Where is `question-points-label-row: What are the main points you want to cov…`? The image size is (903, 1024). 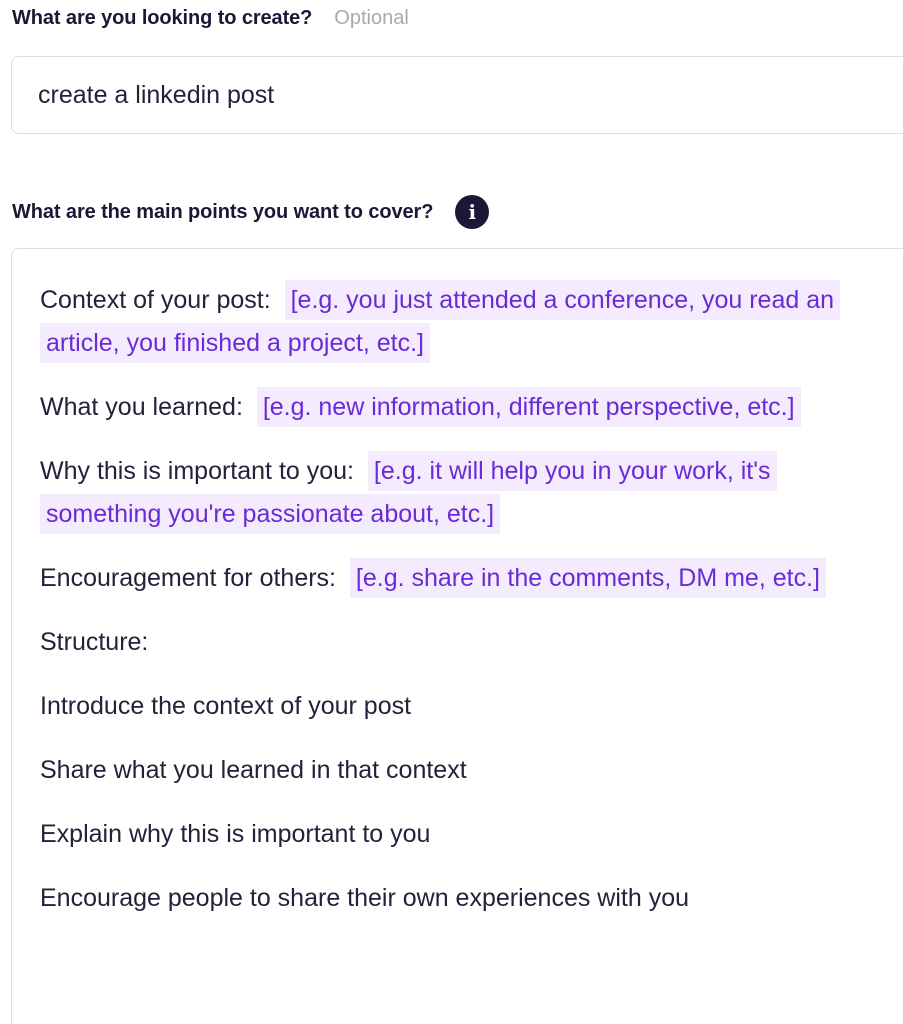
question-points-label-row: What are the main points you want to cov… is located at coordinates (251, 212).